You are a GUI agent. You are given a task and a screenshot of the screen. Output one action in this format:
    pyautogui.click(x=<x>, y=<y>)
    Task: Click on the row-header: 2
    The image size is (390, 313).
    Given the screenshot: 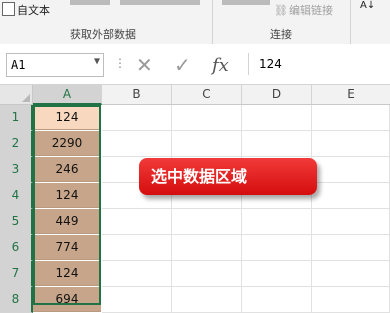 What is the action you would take?
    pyautogui.click(x=16, y=144)
    